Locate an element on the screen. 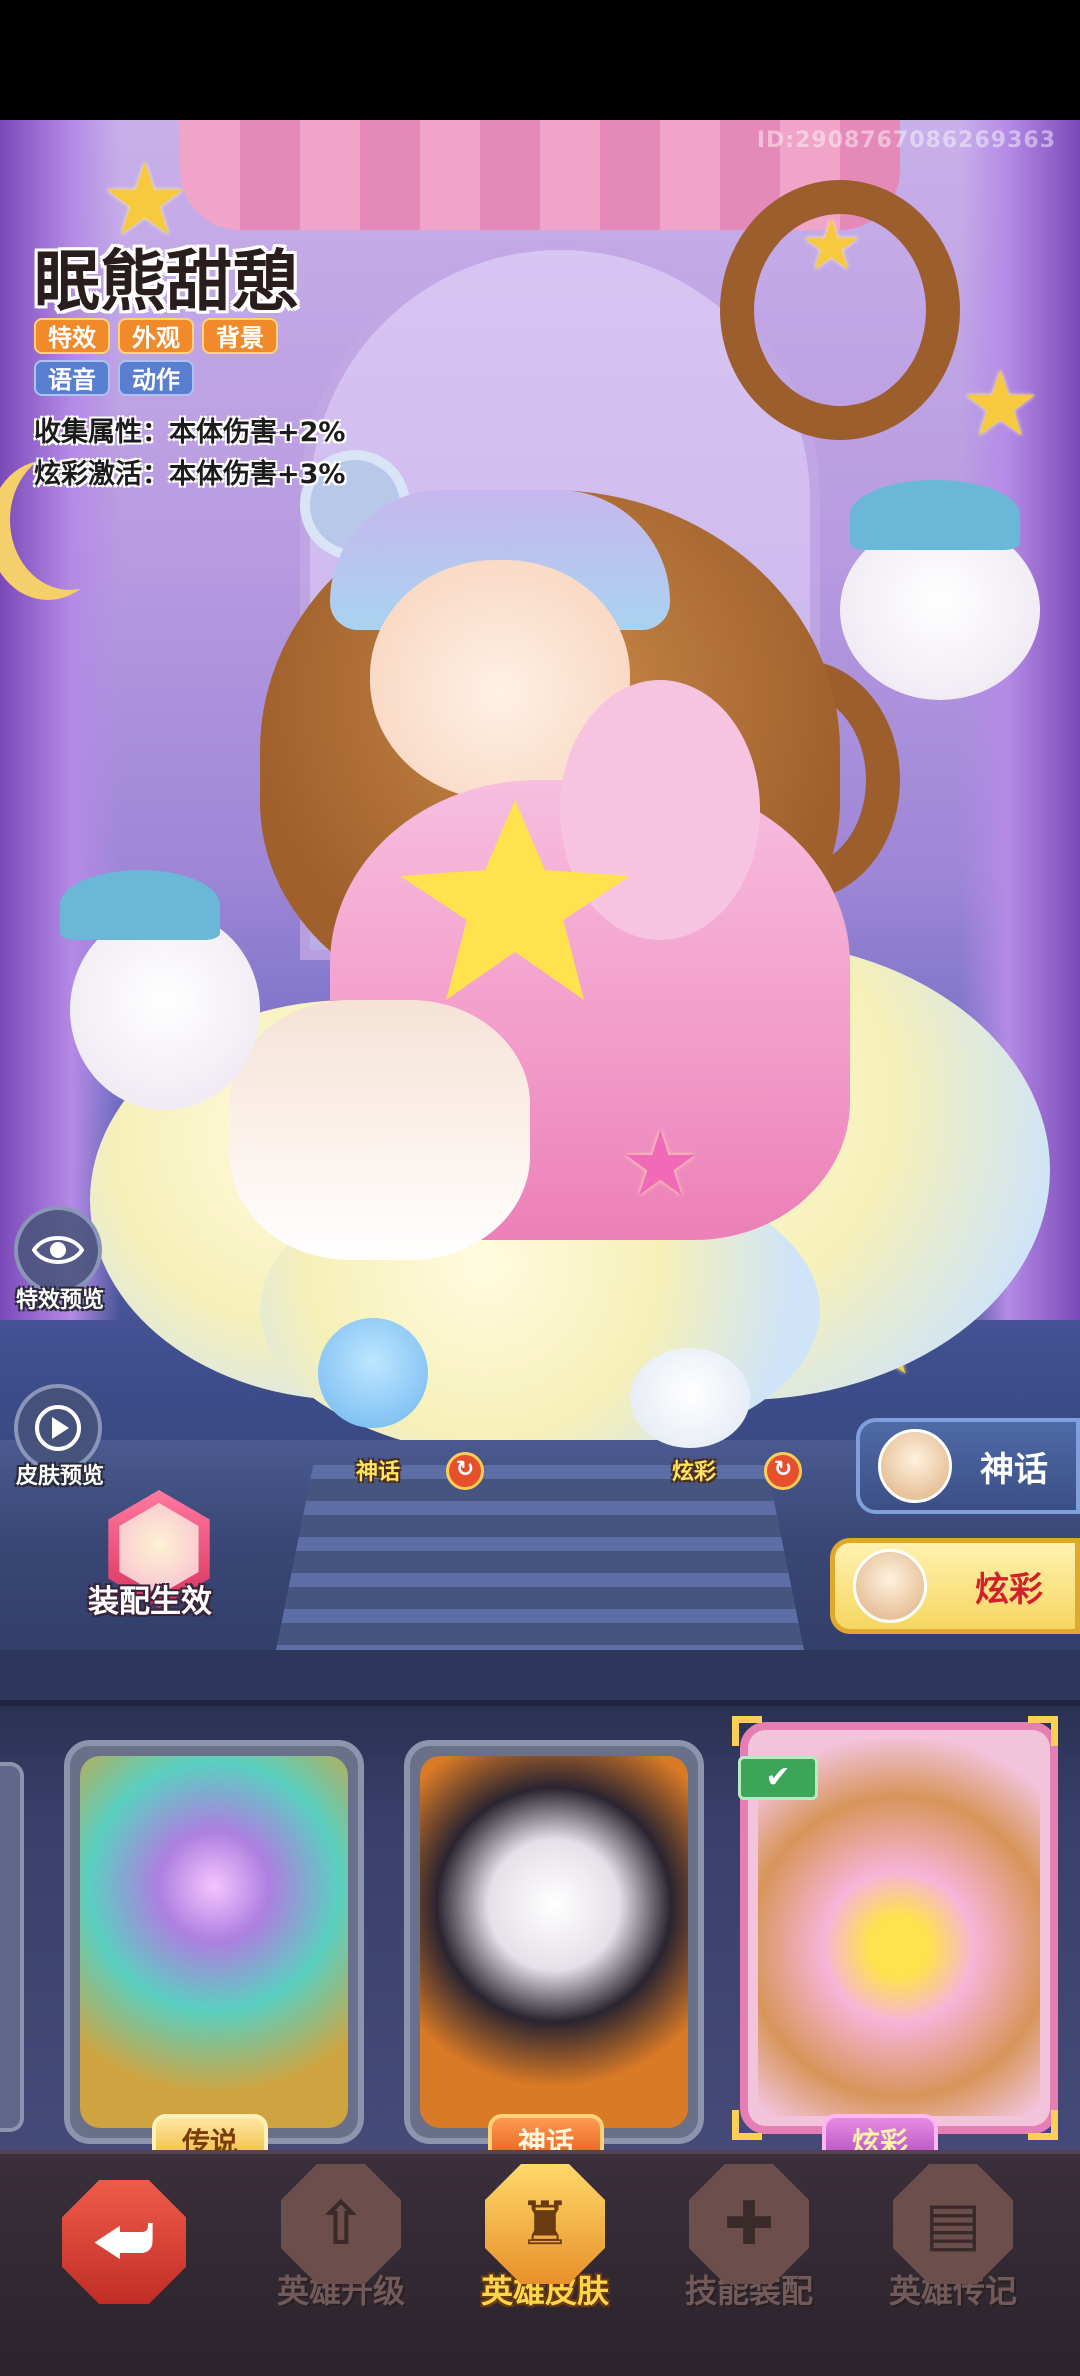 The image size is (1080, 2376). upgrade-arrow-icon: ⇧ is located at coordinates (341, 2224).